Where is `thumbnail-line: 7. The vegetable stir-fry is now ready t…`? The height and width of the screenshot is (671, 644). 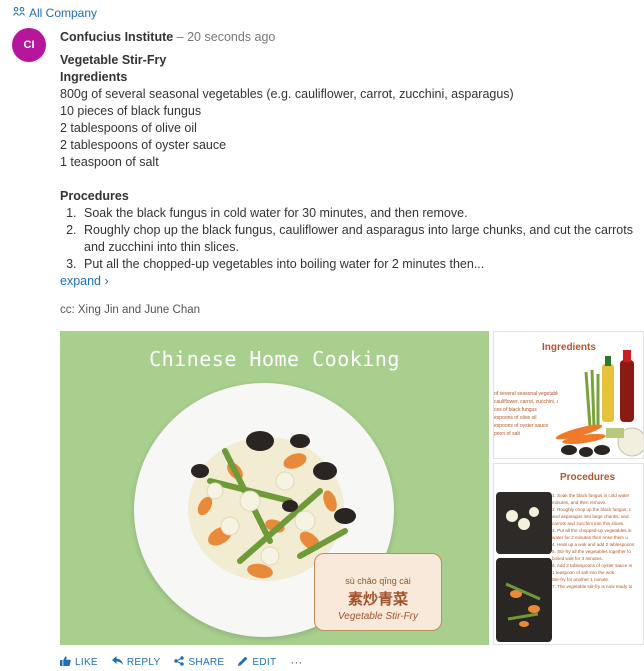
thumbnail-line: 7. The vegetable stir-fry is now ready t… is located at coordinates (592, 586).